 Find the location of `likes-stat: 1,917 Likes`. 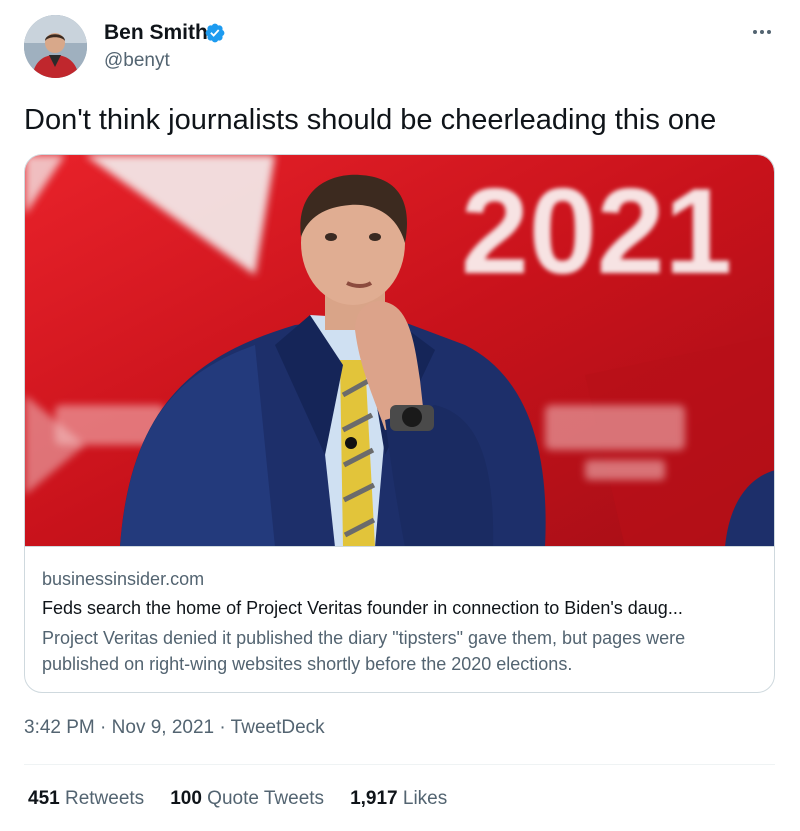

likes-stat: 1,917 Likes is located at coordinates (398, 799).